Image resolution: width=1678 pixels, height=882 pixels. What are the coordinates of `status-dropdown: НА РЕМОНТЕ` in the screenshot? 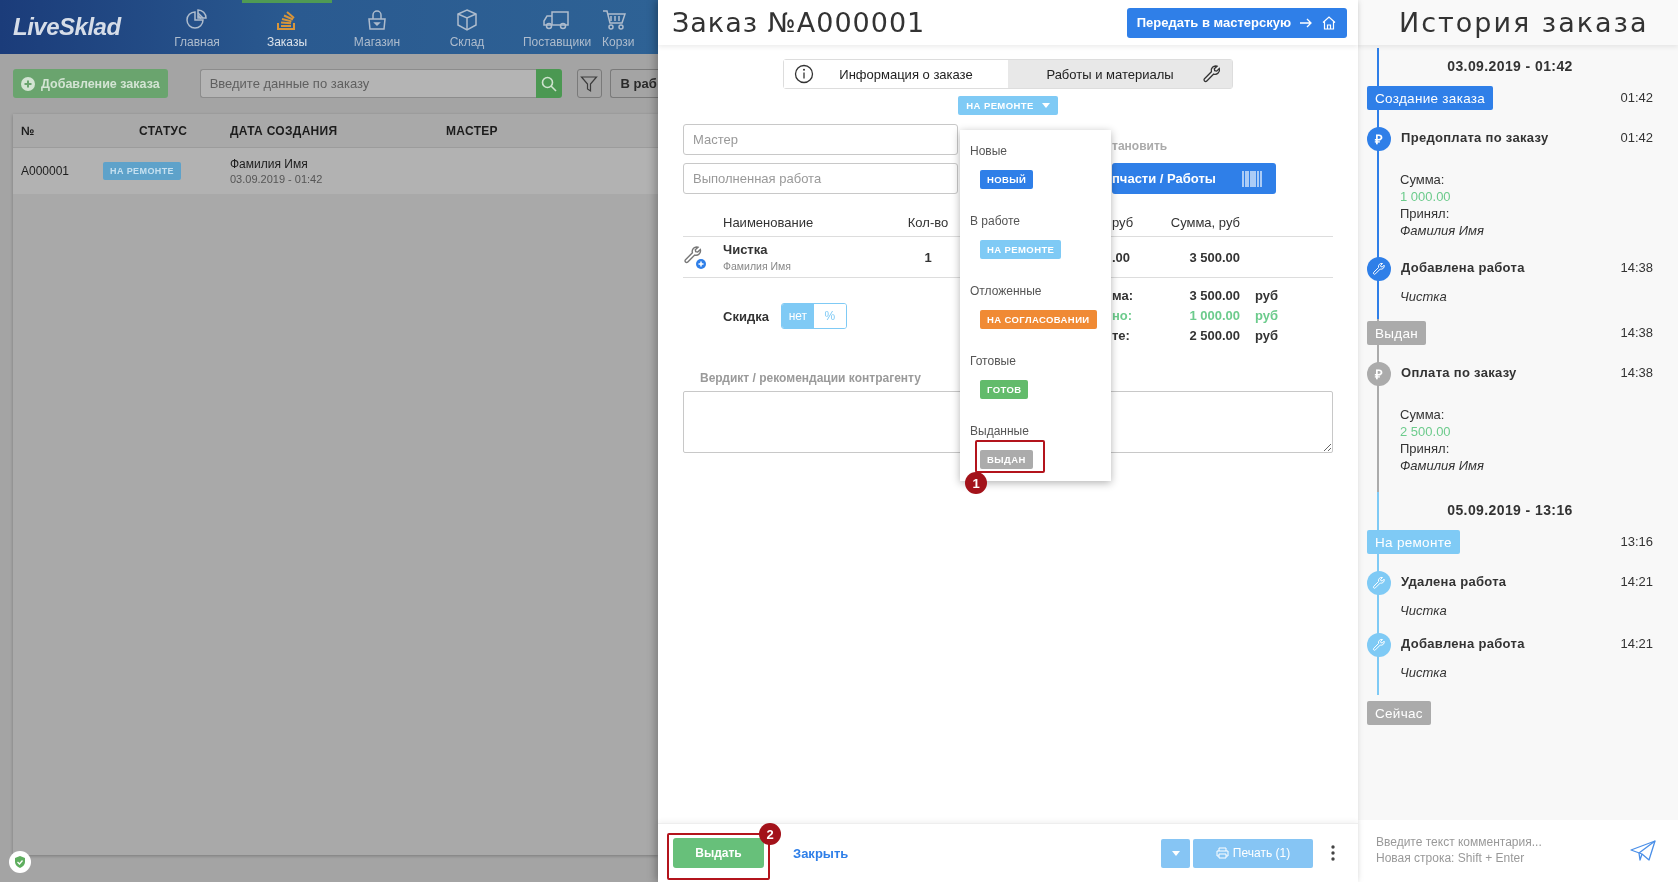 It's located at (1008, 105).